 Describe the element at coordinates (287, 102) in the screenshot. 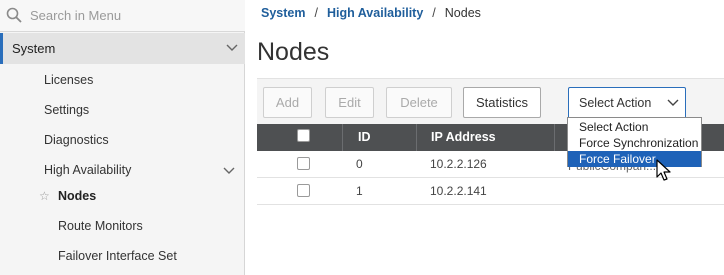

I see `add-button: Add` at that location.